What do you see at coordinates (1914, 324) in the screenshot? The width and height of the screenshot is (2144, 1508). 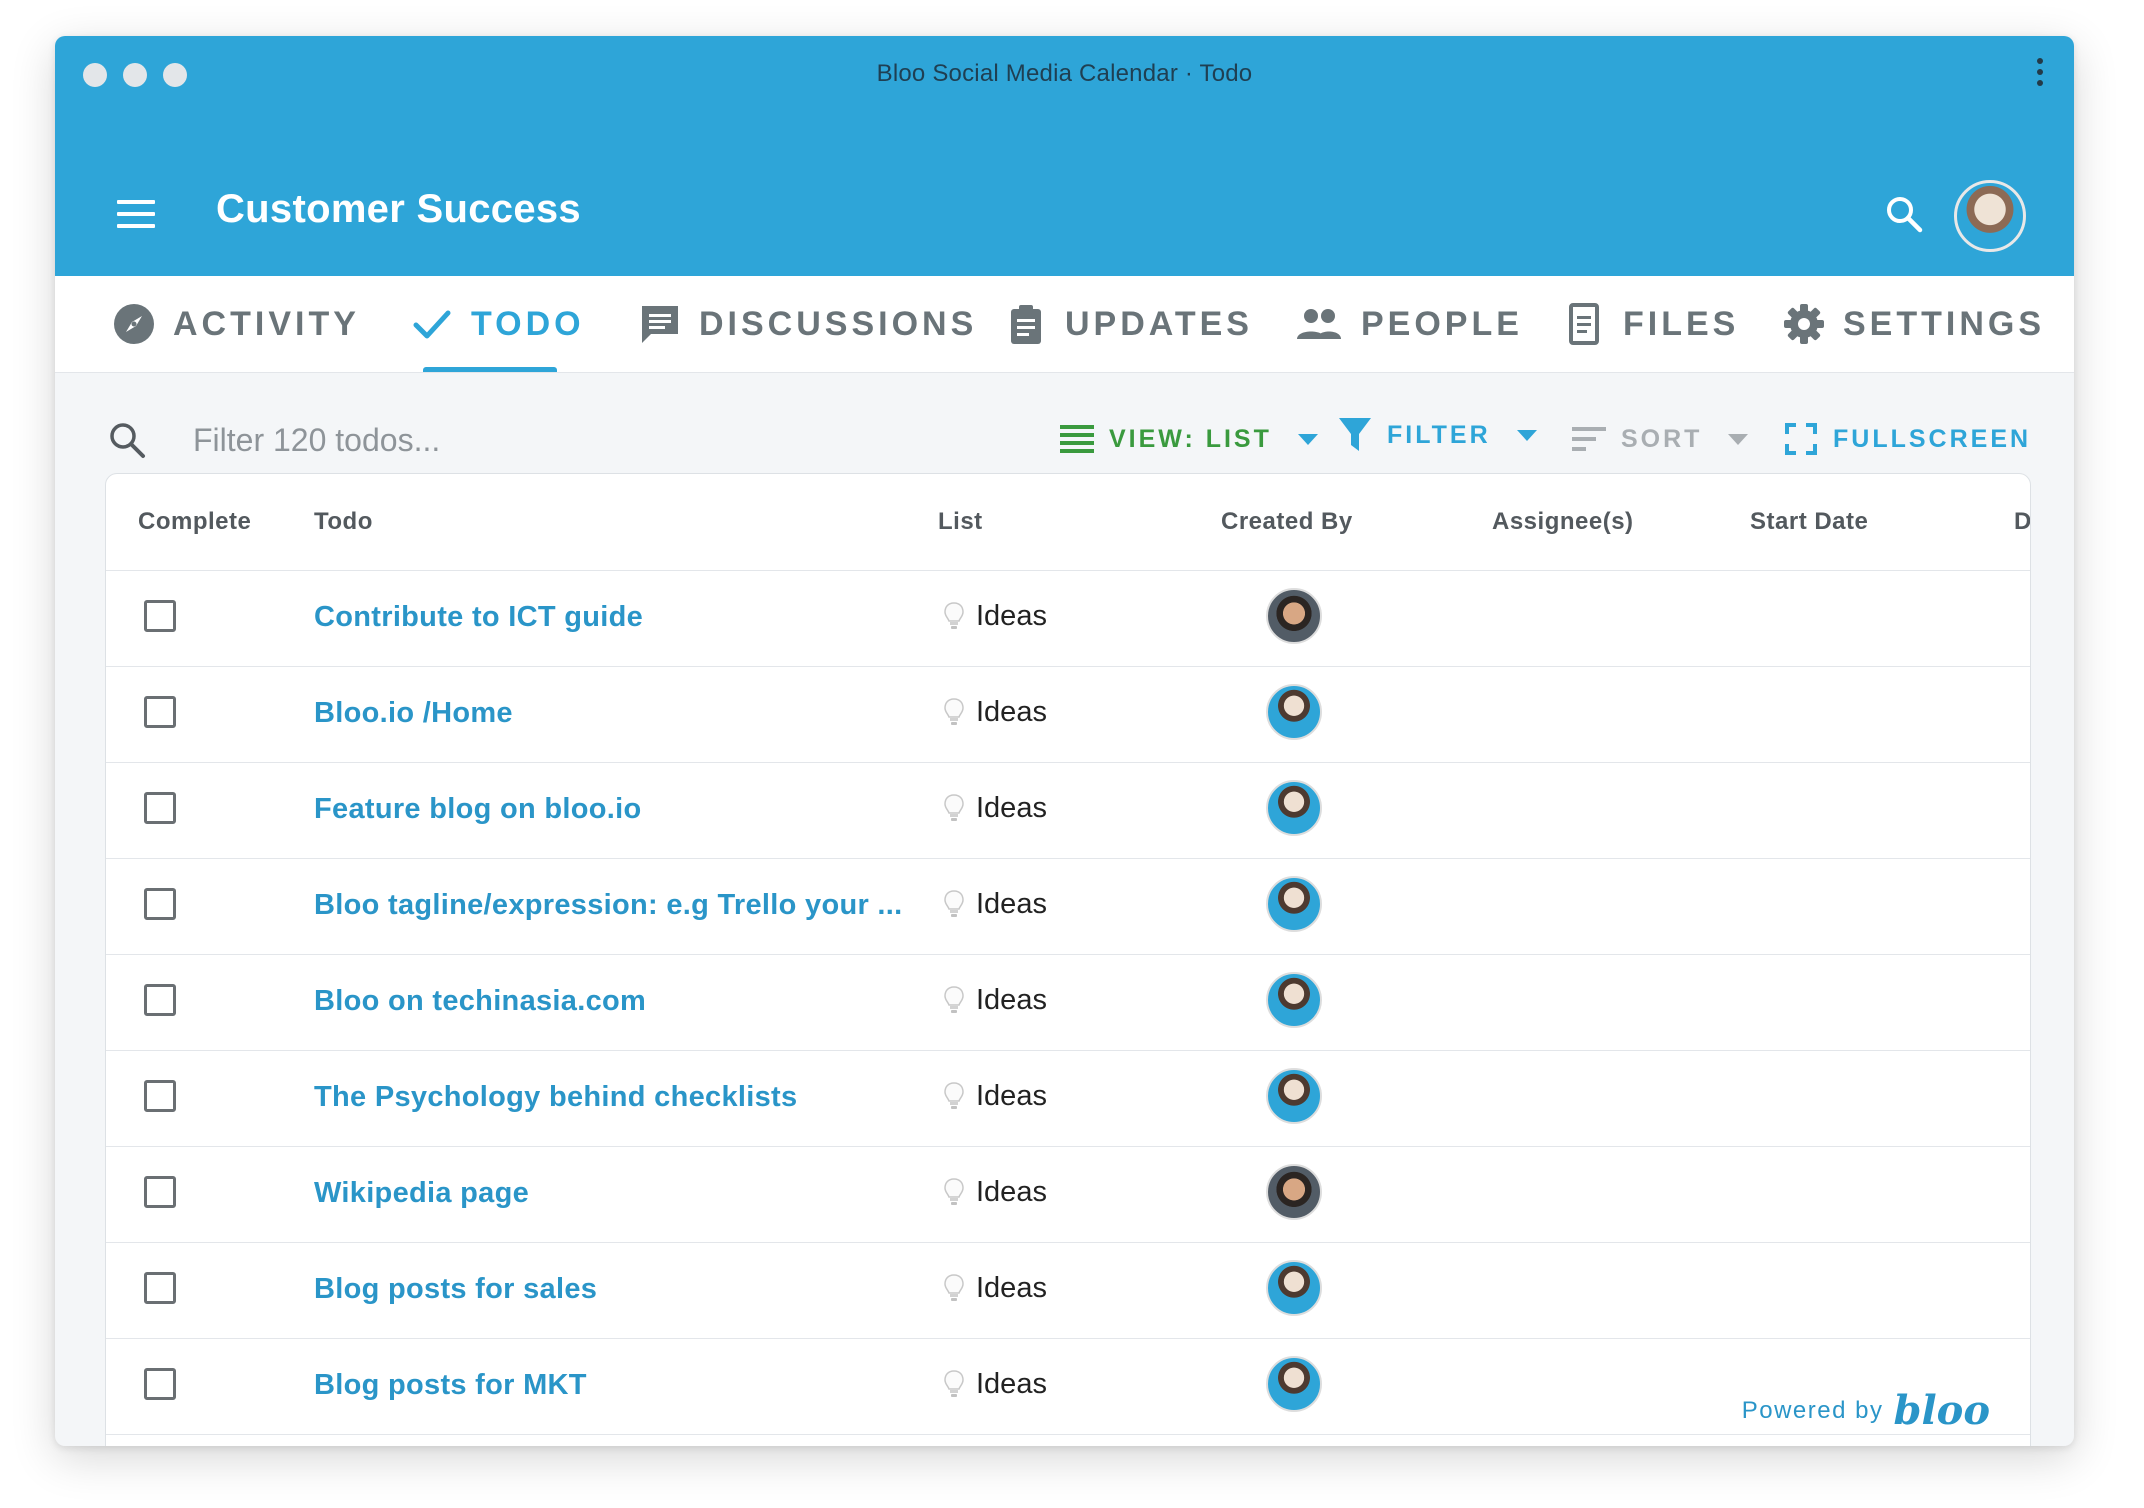 I see `tab-settings: SETTINGS` at bounding box center [1914, 324].